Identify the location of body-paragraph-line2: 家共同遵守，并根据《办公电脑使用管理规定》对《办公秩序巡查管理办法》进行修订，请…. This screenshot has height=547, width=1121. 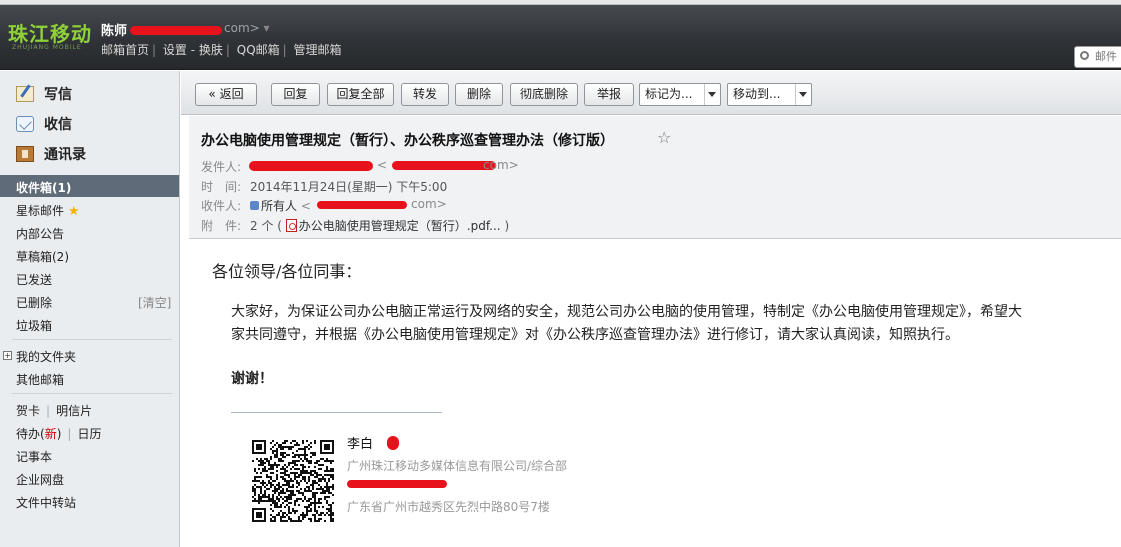
(595, 335).